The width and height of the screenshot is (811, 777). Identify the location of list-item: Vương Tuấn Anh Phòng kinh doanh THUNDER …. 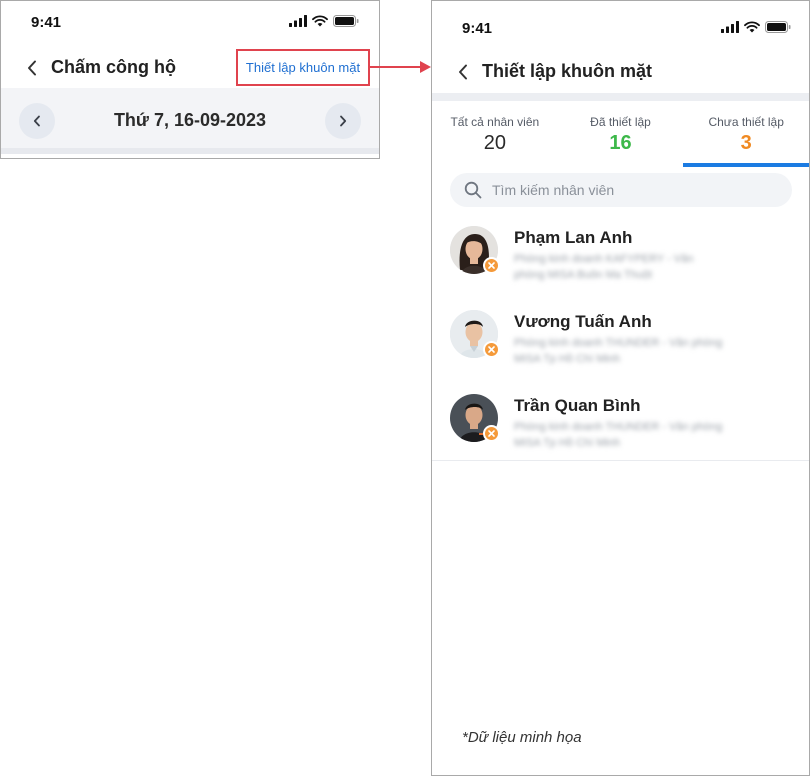
(620, 335).